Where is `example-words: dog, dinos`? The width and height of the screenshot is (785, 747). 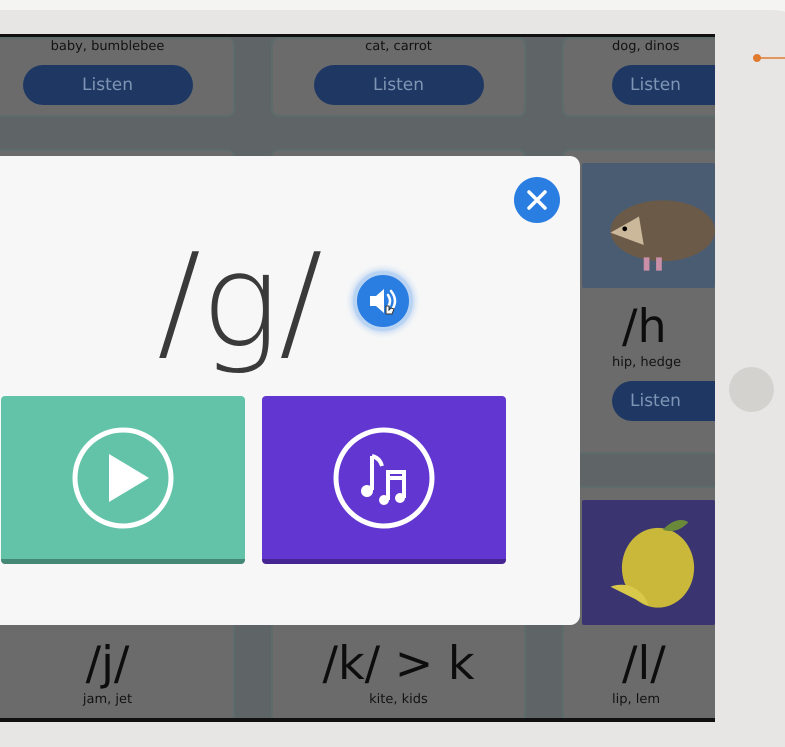
example-words: dog, dinos is located at coordinates (646, 47).